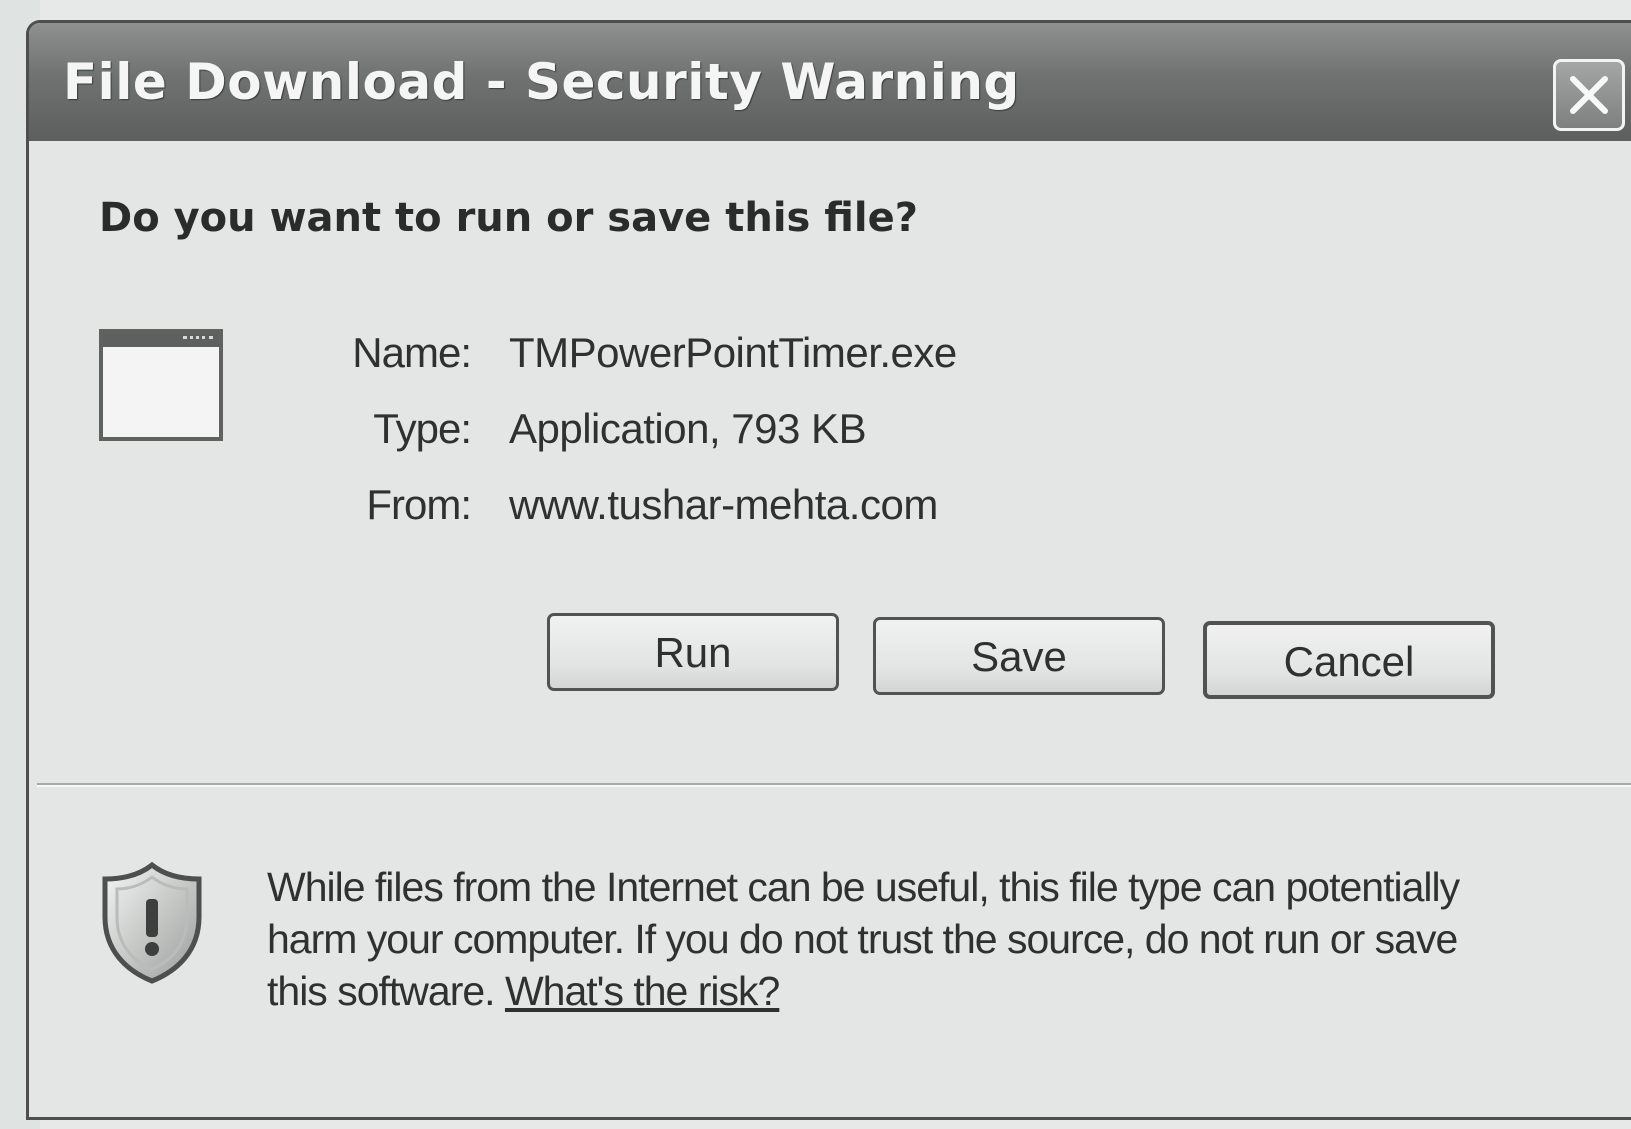 The height and width of the screenshot is (1129, 1631). What do you see at coordinates (642, 991) in the screenshot?
I see `whats-the-risk-link: What's the risk?` at bounding box center [642, 991].